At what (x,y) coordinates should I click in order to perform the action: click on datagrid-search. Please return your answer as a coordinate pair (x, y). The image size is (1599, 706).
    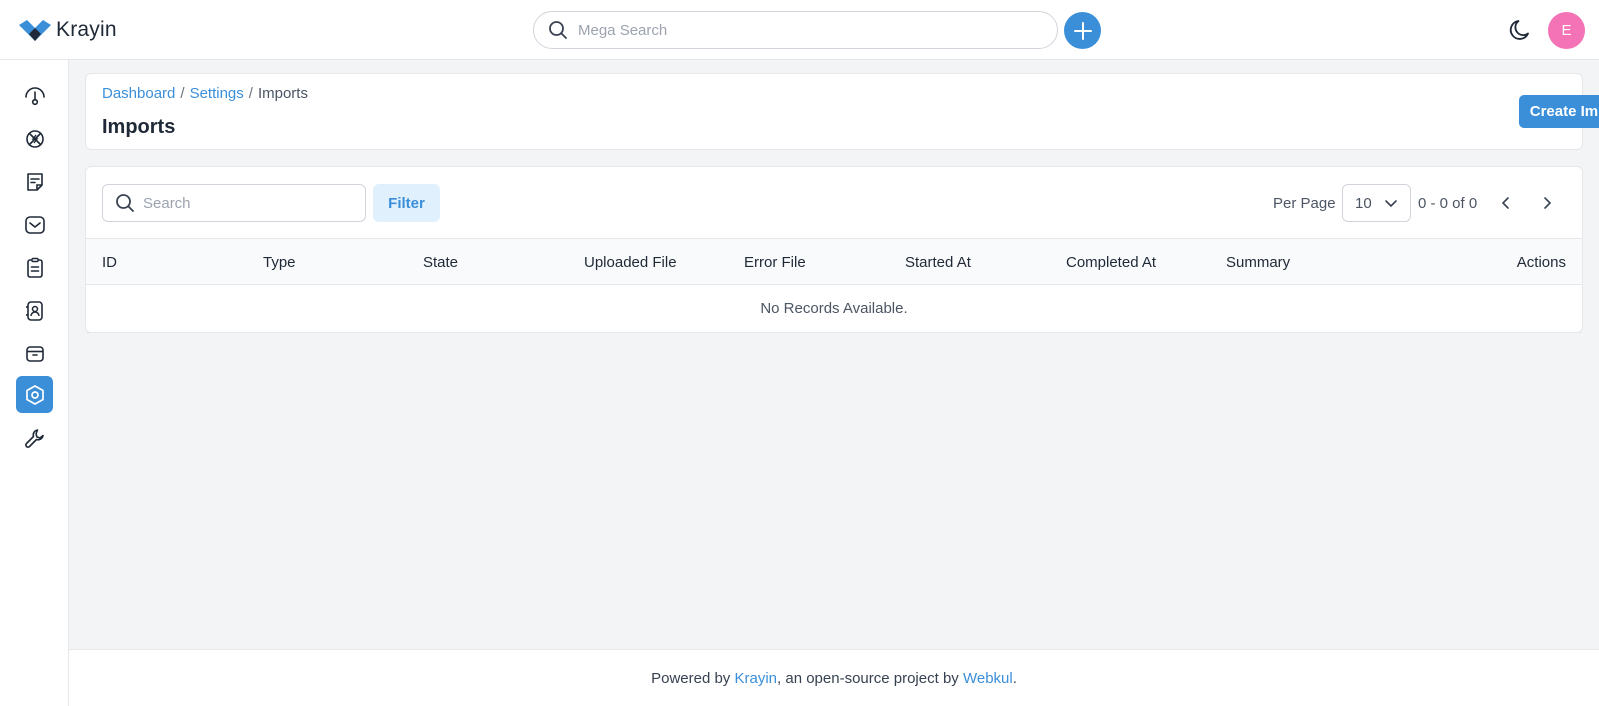
    Looking at the image, I should click on (234, 203).